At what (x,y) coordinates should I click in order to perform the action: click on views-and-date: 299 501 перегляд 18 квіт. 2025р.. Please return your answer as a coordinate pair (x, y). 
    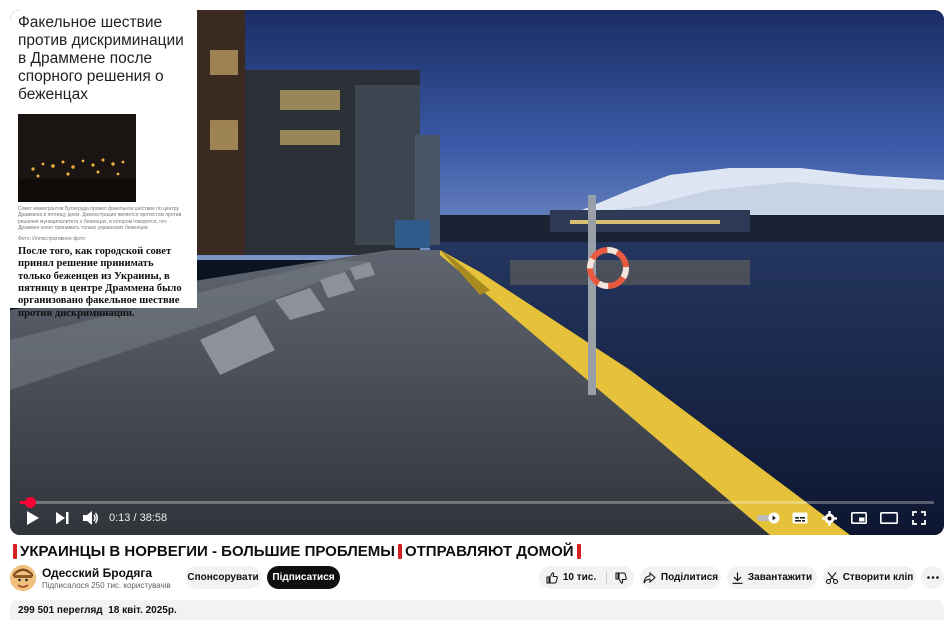
    Looking at the image, I should click on (97, 610).